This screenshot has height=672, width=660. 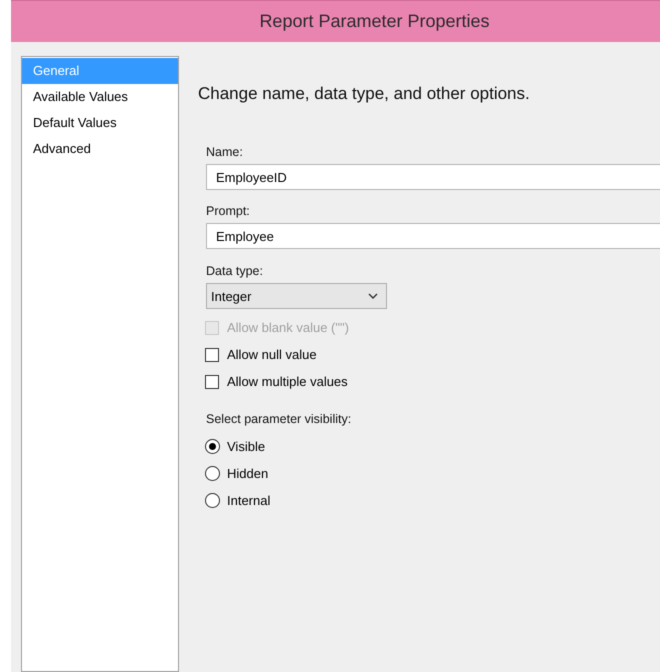 What do you see at coordinates (433, 236) in the screenshot?
I see `input-field: Employee` at bounding box center [433, 236].